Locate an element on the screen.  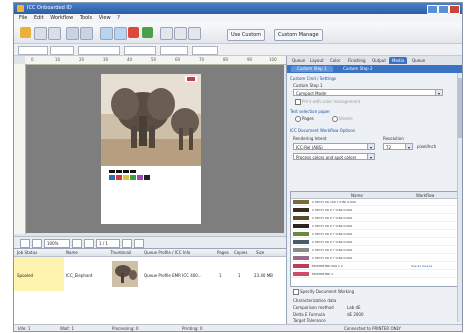
pages-radio is located at coordinates (298, 119).